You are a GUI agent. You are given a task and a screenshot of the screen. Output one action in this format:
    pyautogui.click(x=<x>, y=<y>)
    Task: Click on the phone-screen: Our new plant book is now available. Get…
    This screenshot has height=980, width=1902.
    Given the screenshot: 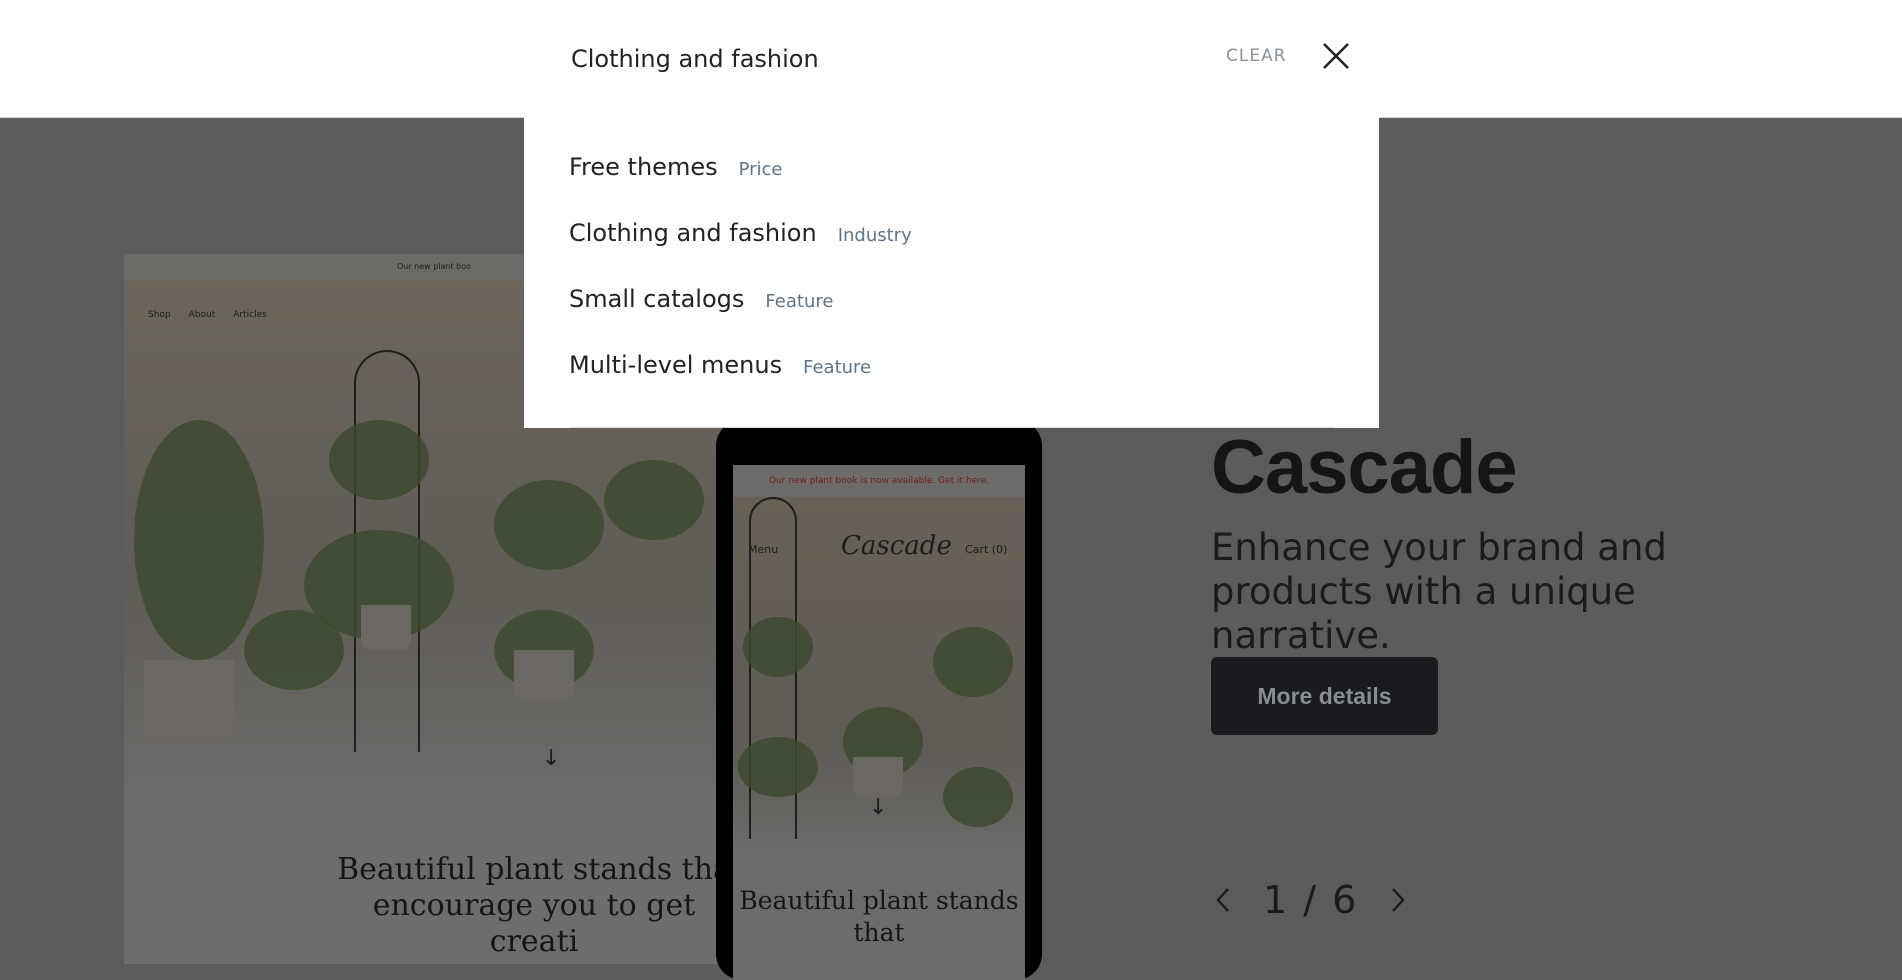 What is the action you would take?
    pyautogui.click(x=879, y=722)
    